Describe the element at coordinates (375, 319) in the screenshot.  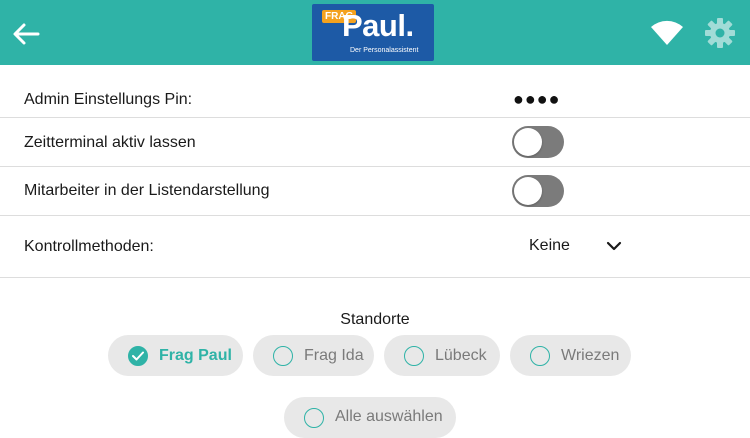
I see `locations-title: Standorte` at that location.